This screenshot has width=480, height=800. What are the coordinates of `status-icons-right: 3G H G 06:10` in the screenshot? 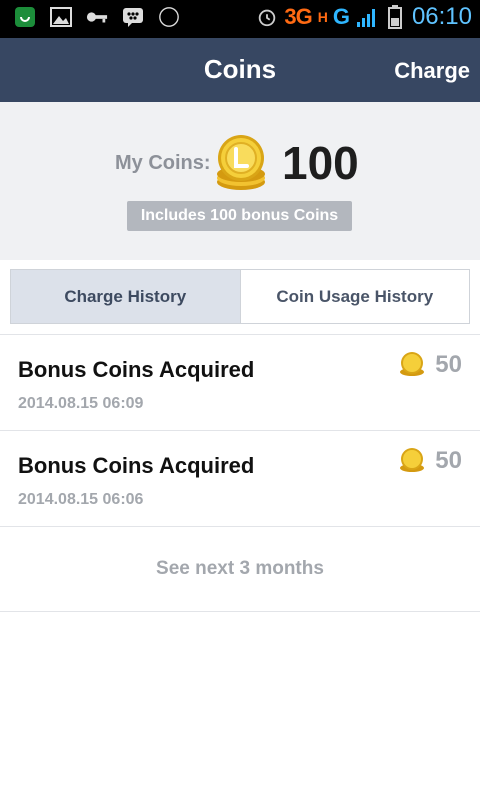 It's located at (364, 17).